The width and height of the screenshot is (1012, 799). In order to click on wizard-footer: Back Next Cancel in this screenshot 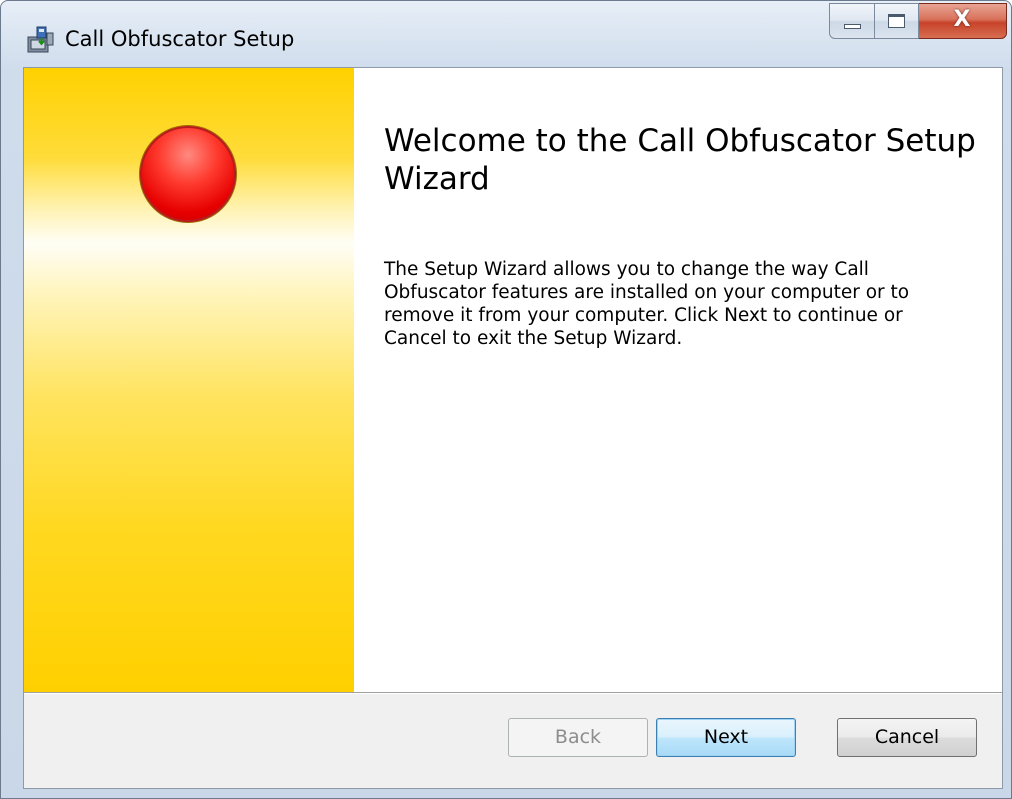, I will do `click(513, 741)`.